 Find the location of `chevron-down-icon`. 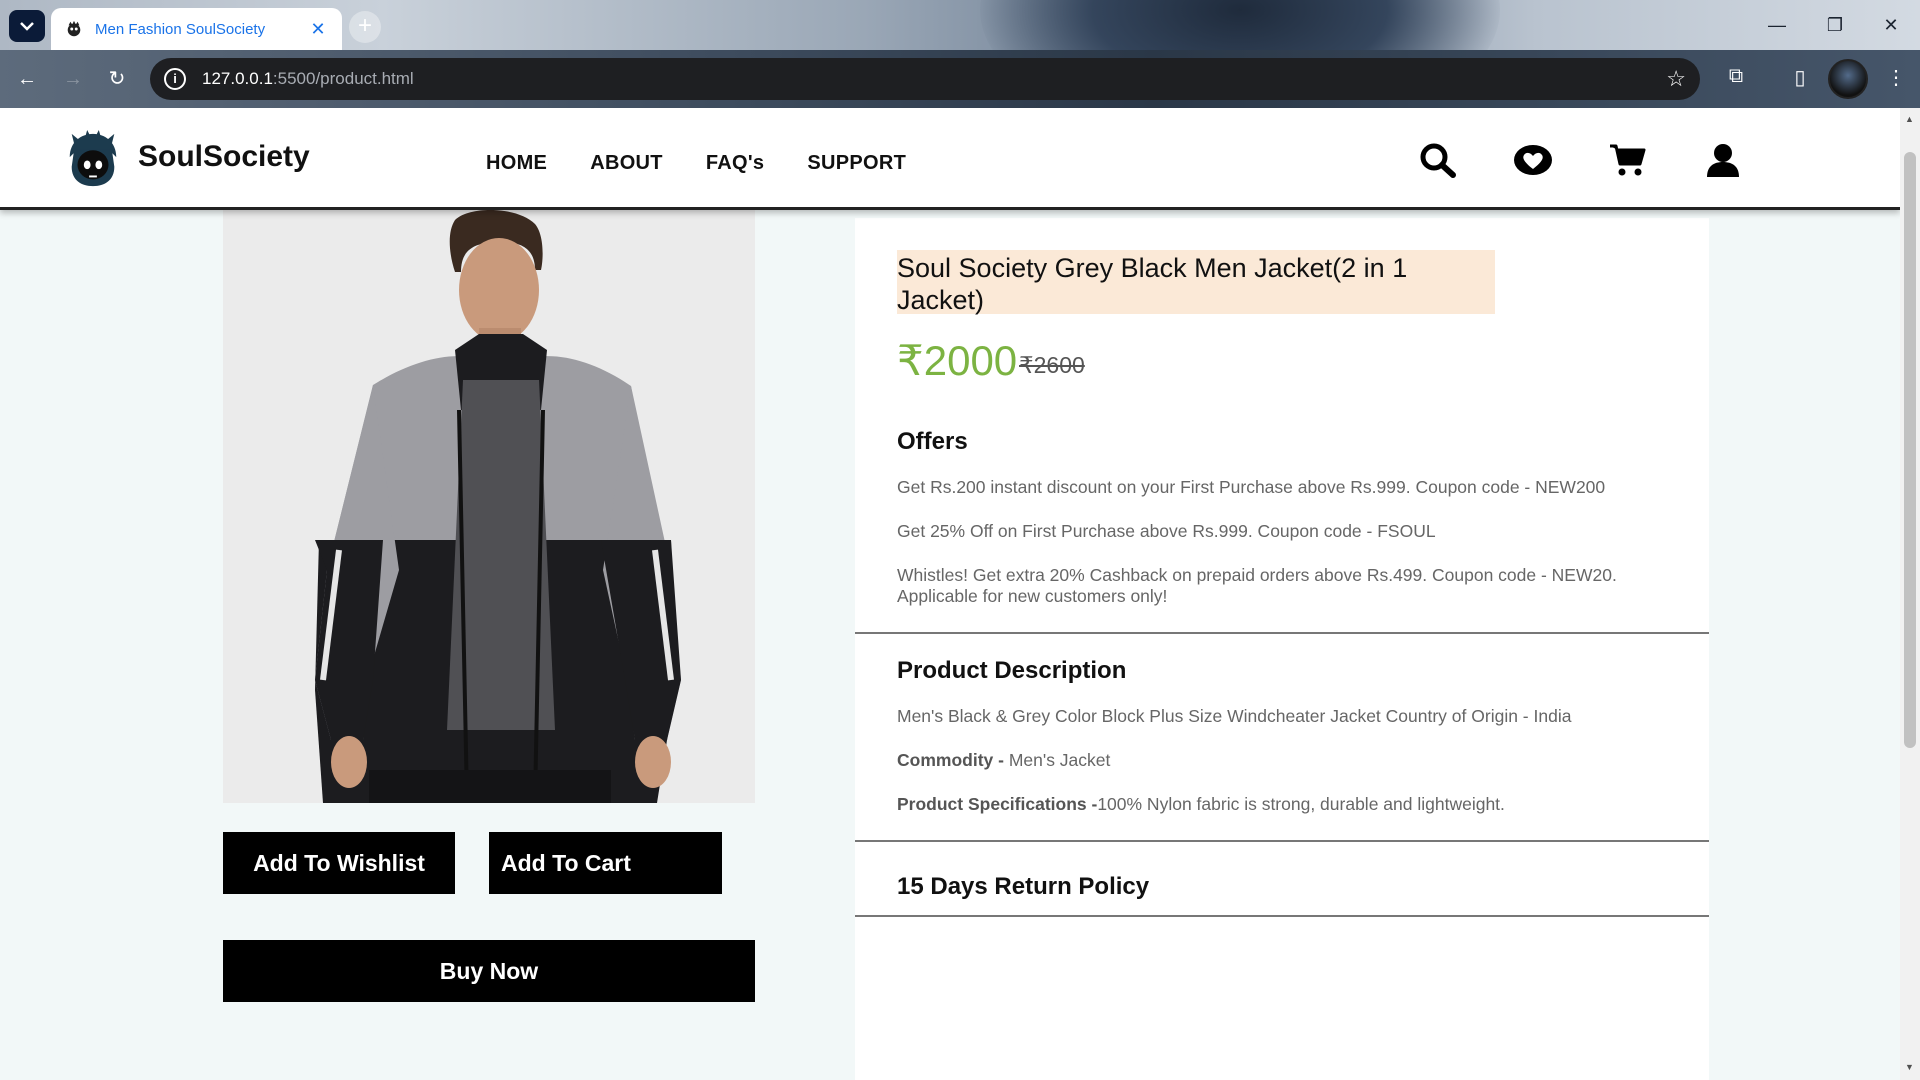

chevron-down-icon is located at coordinates (27, 26).